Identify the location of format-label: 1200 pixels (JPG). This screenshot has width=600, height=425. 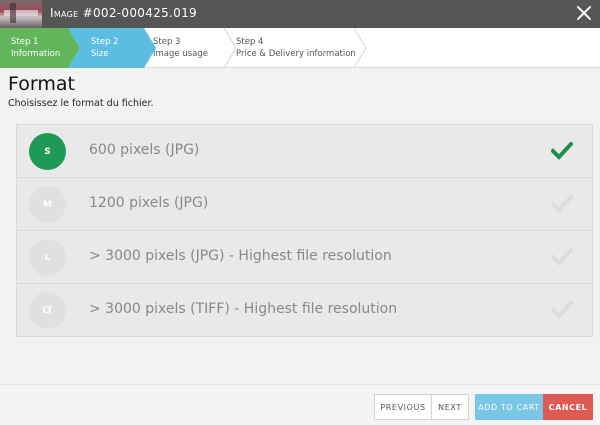
(149, 203).